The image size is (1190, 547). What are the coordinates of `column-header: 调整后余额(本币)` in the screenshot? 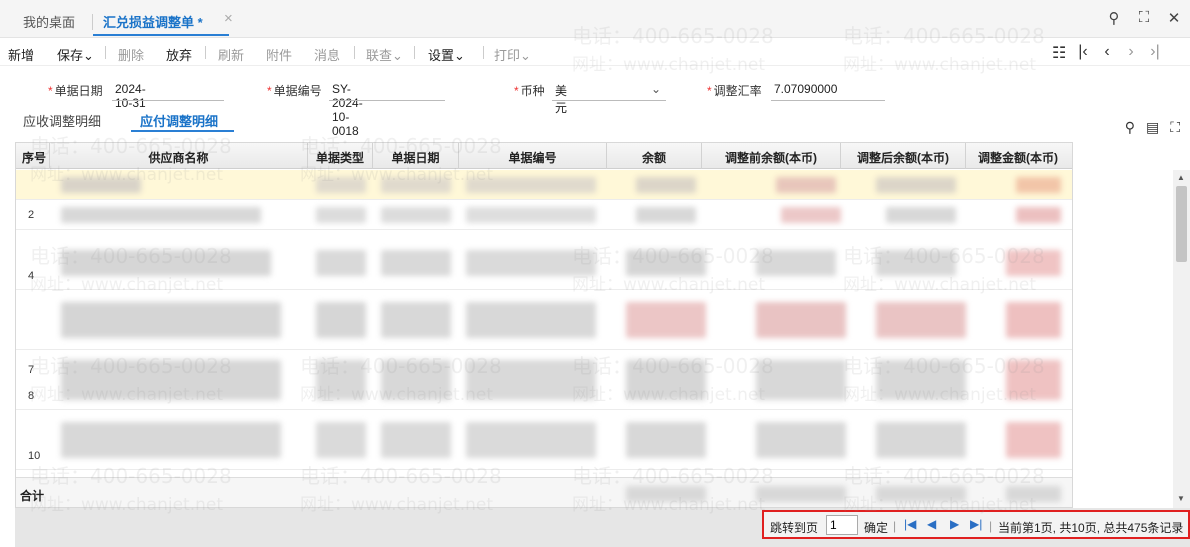 It's located at (903, 157).